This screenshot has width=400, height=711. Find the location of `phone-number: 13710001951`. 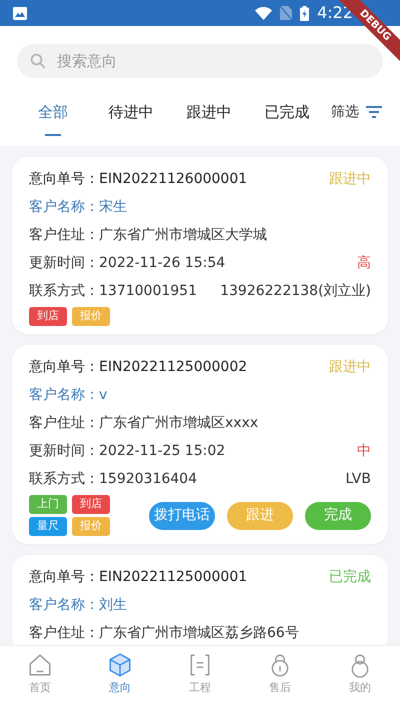

phone-number: 13710001951 is located at coordinates (148, 291).